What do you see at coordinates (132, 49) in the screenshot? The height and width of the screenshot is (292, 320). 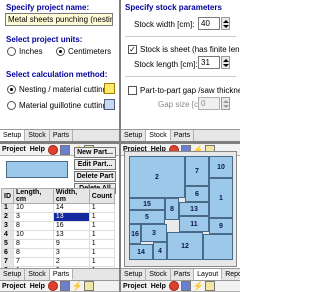 I see `stock-is-sheet-checkbox` at bounding box center [132, 49].